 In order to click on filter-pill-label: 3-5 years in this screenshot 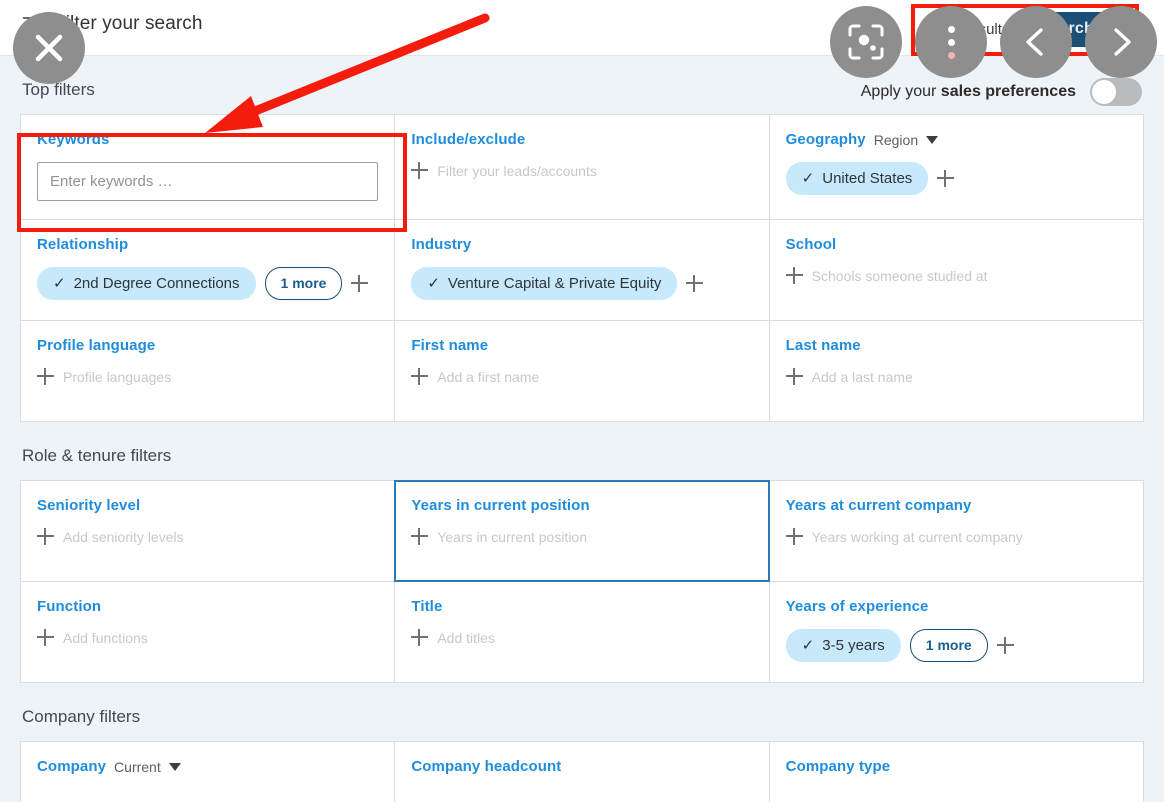, I will do `click(853, 645)`.